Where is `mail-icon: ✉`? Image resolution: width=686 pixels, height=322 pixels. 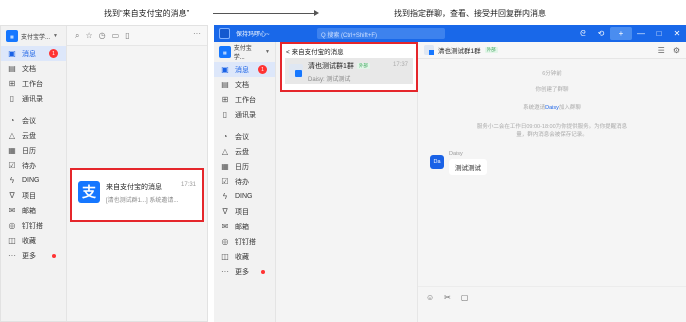 mail-icon: ✉ is located at coordinates (12, 210).